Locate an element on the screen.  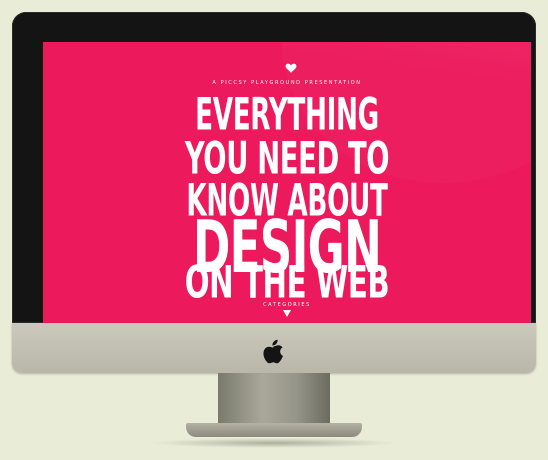
headline-line-1: EVERYTHING is located at coordinates (287, 114).